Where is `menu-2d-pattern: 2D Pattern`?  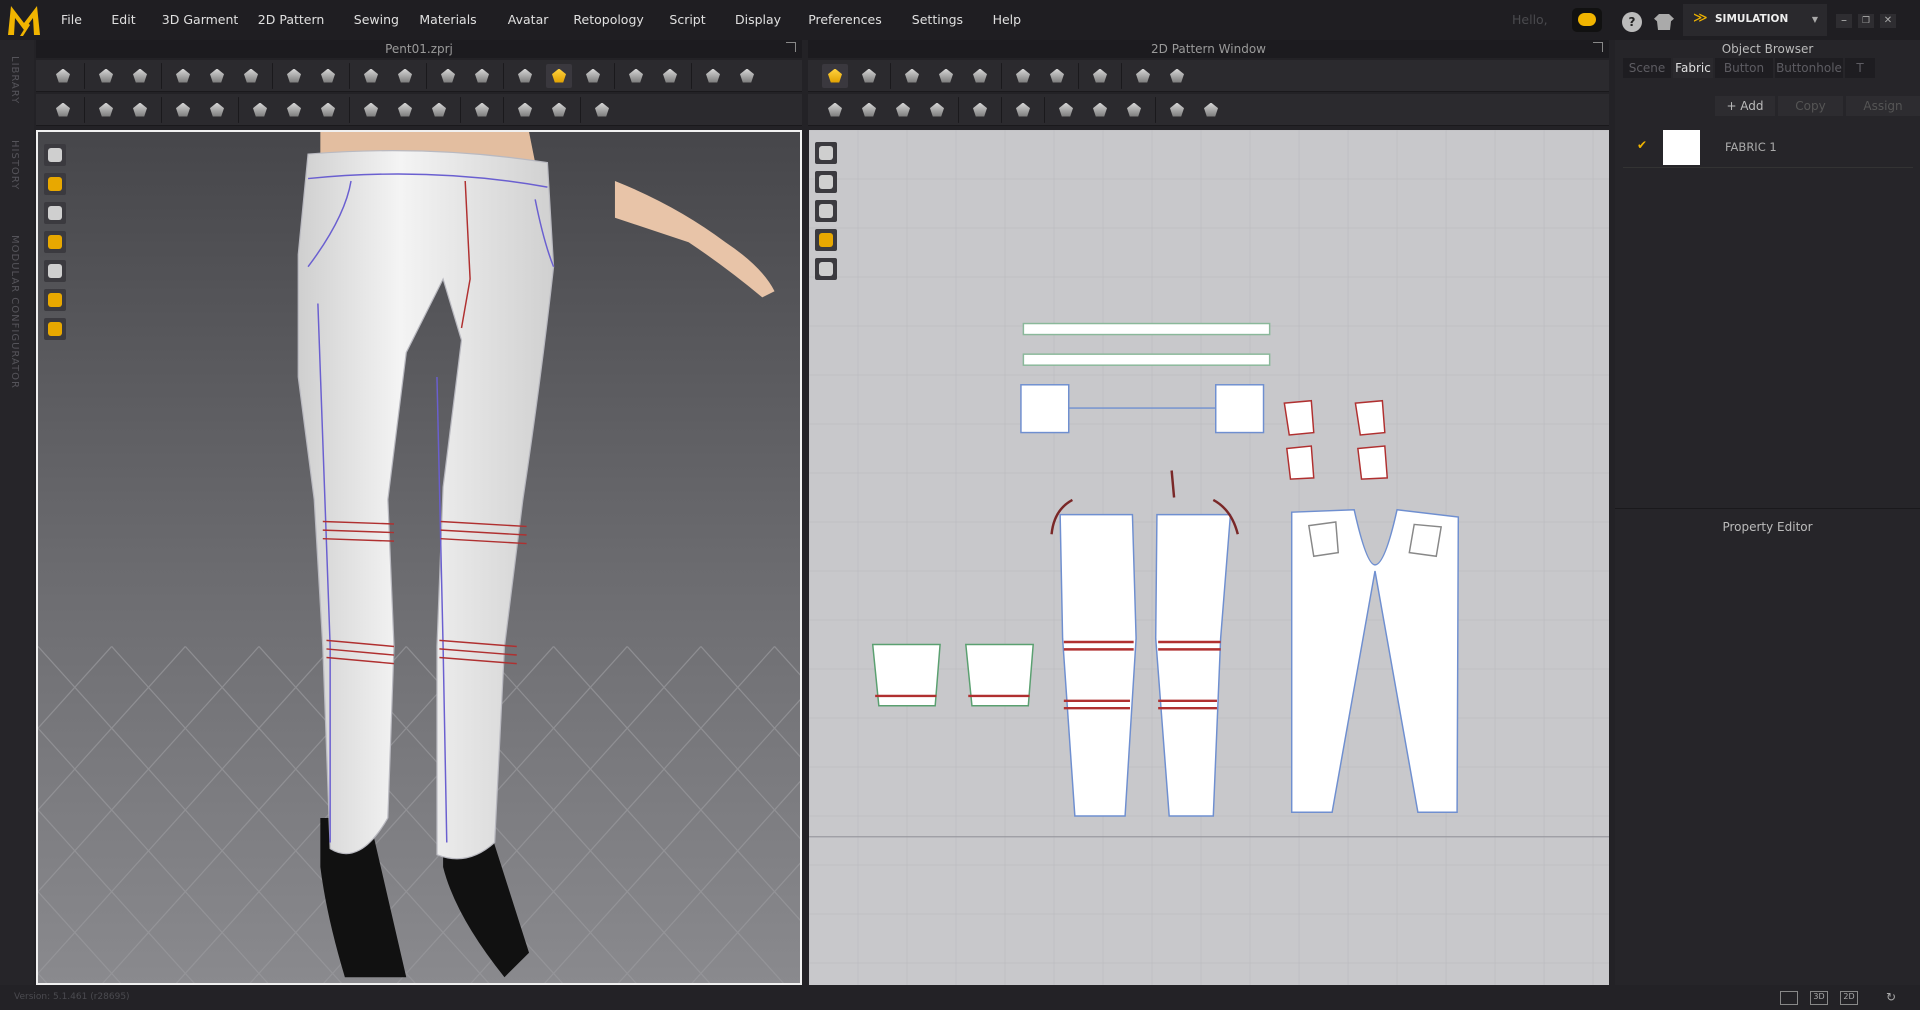 menu-2d-pattern: 2D Pattern is located at coordinates (291, 19).